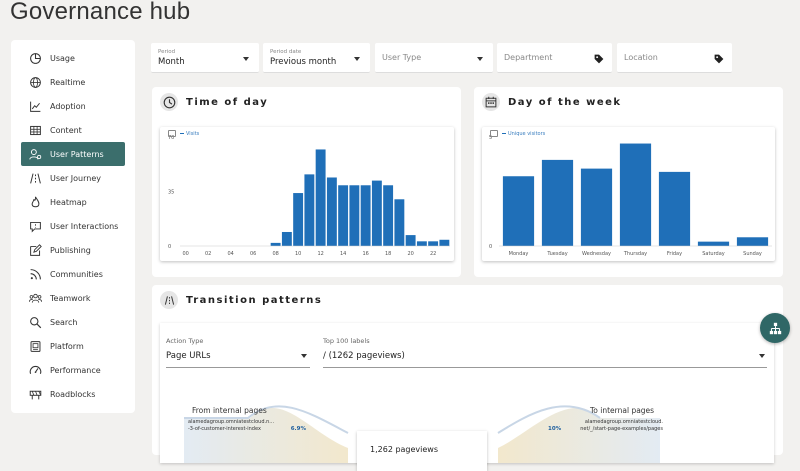 The image size is (800, 471). I want to click on sidebar-item-user-interactions: User Interactions, so click(73, 226).